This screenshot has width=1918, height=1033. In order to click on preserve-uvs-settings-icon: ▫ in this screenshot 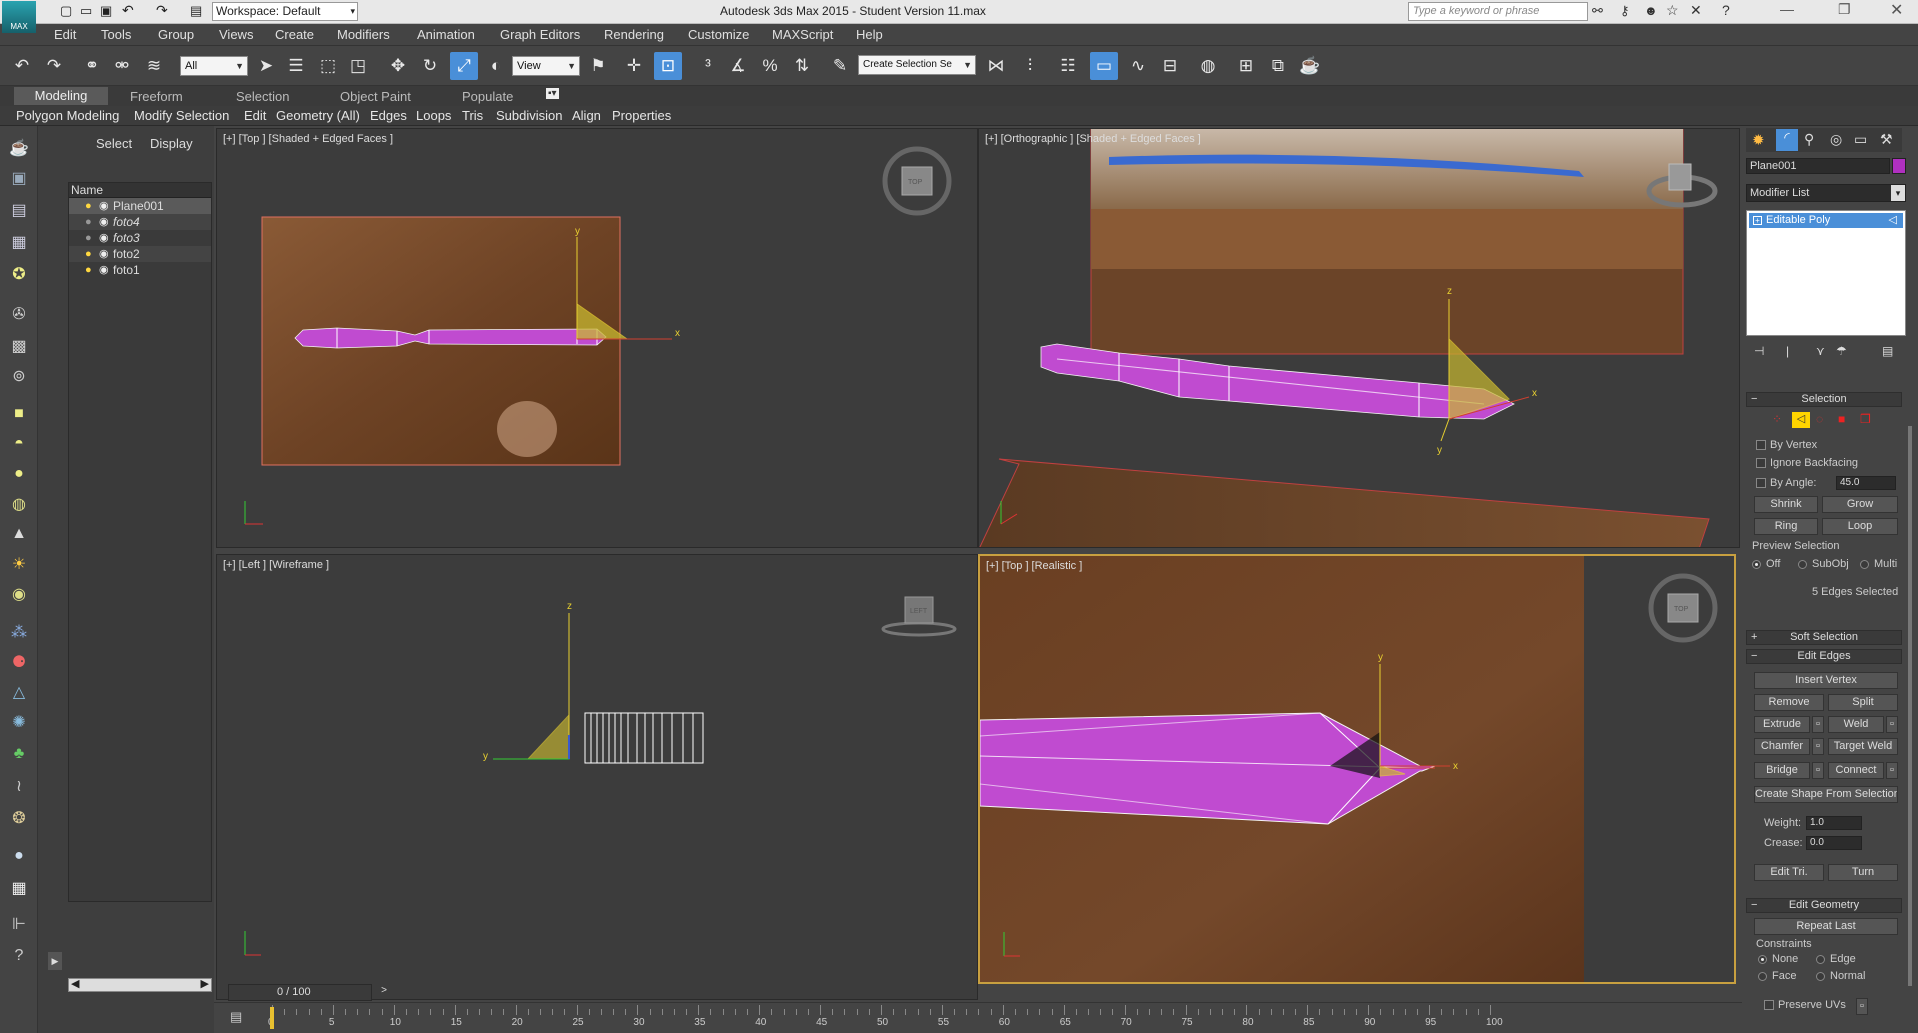, I will do `click(1862, 1006)`.